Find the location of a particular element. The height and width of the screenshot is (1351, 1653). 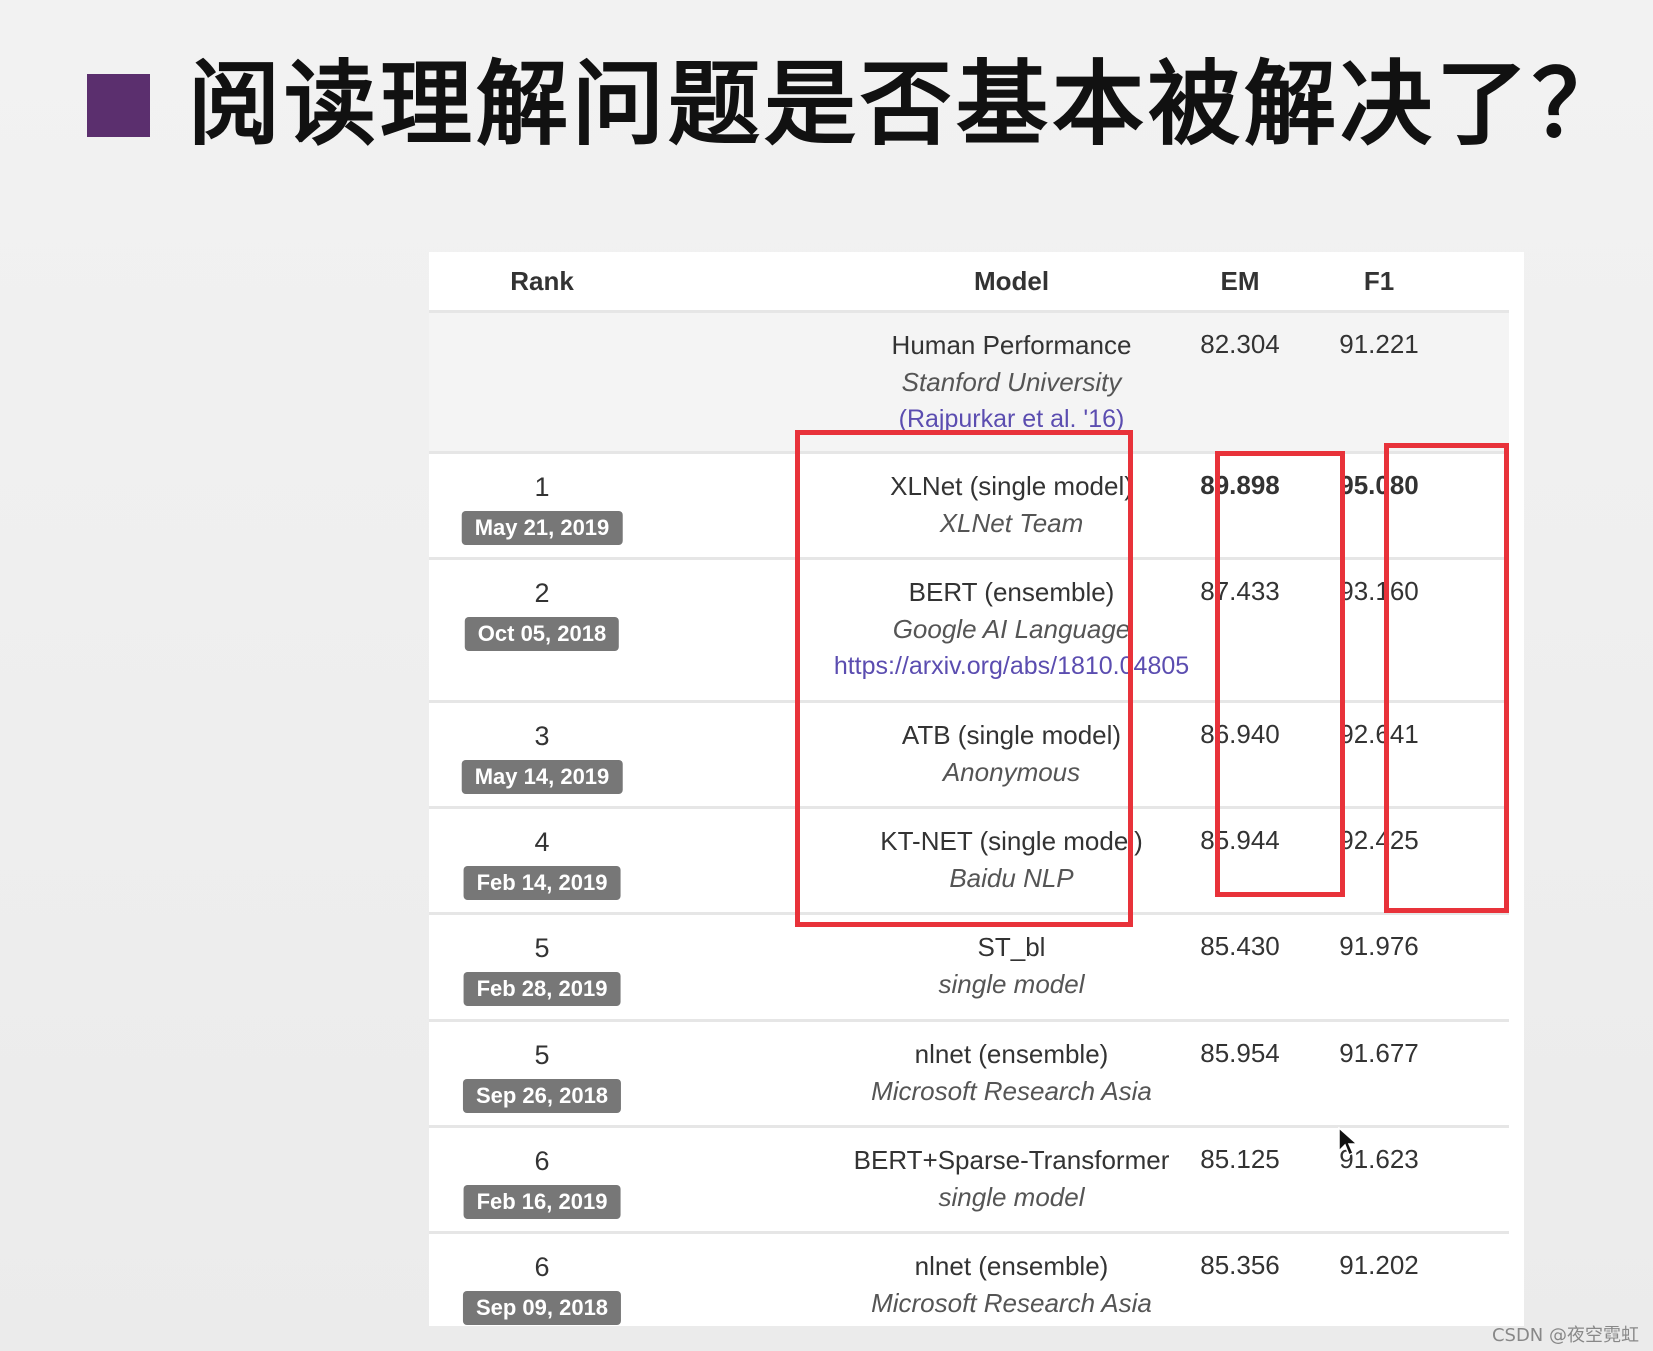

f1-score: 91.677 is located at coordinates (1379, 1053).